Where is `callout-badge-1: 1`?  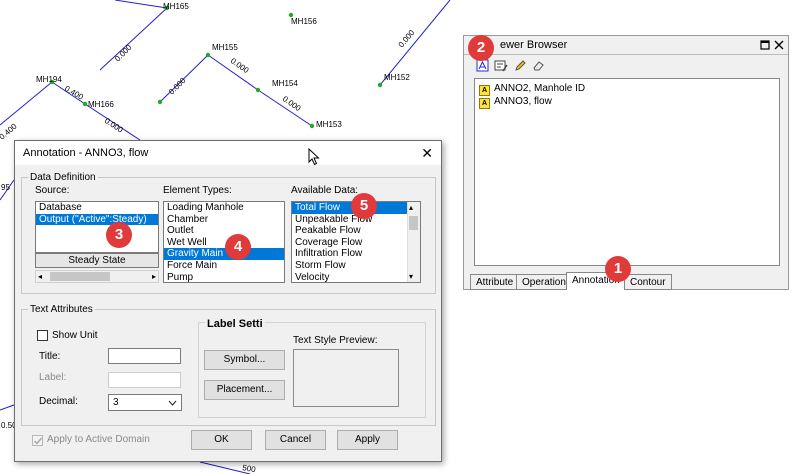 callout-badge-1: 1 is located at coordinates (618, 269).